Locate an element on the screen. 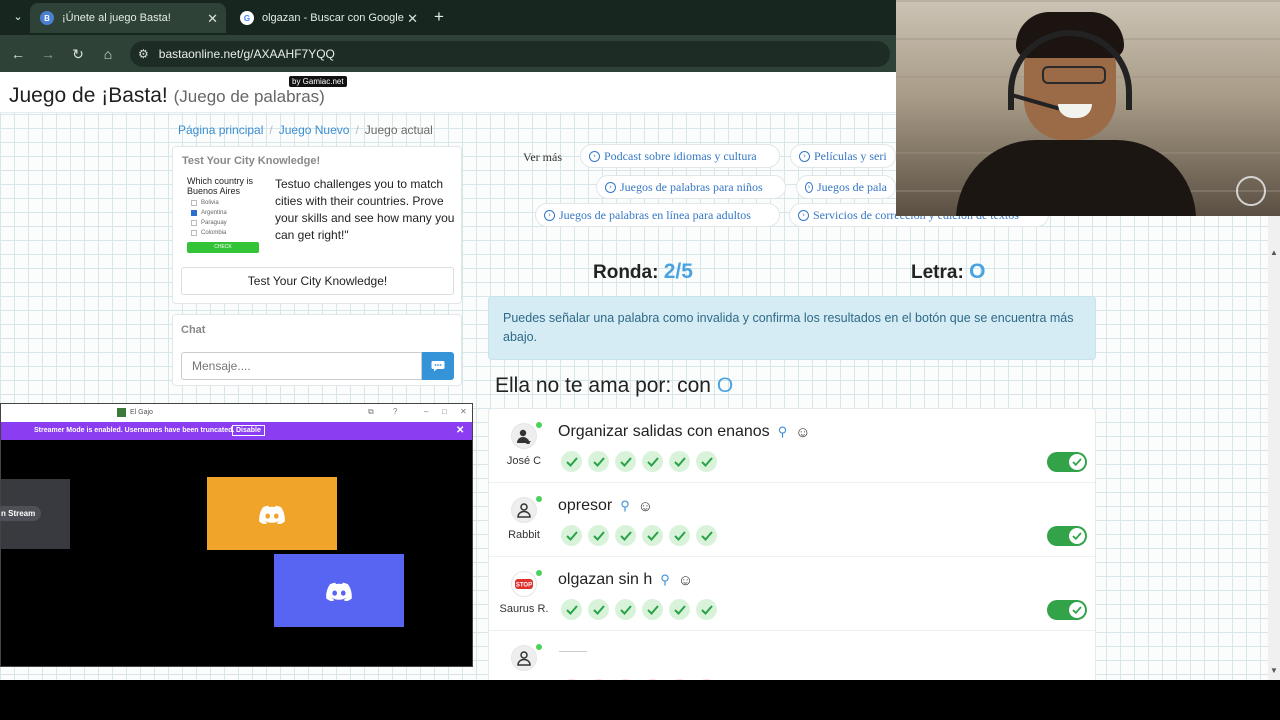  basta-favicon-icon: B is located at coordinates (47, 18).